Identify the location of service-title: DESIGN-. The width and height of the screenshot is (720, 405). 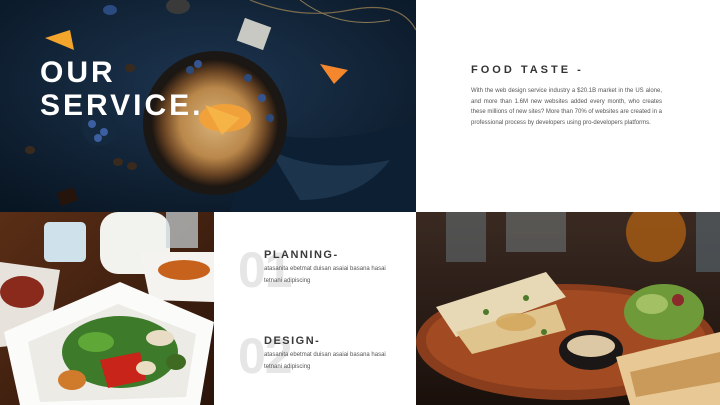
(292, 341).